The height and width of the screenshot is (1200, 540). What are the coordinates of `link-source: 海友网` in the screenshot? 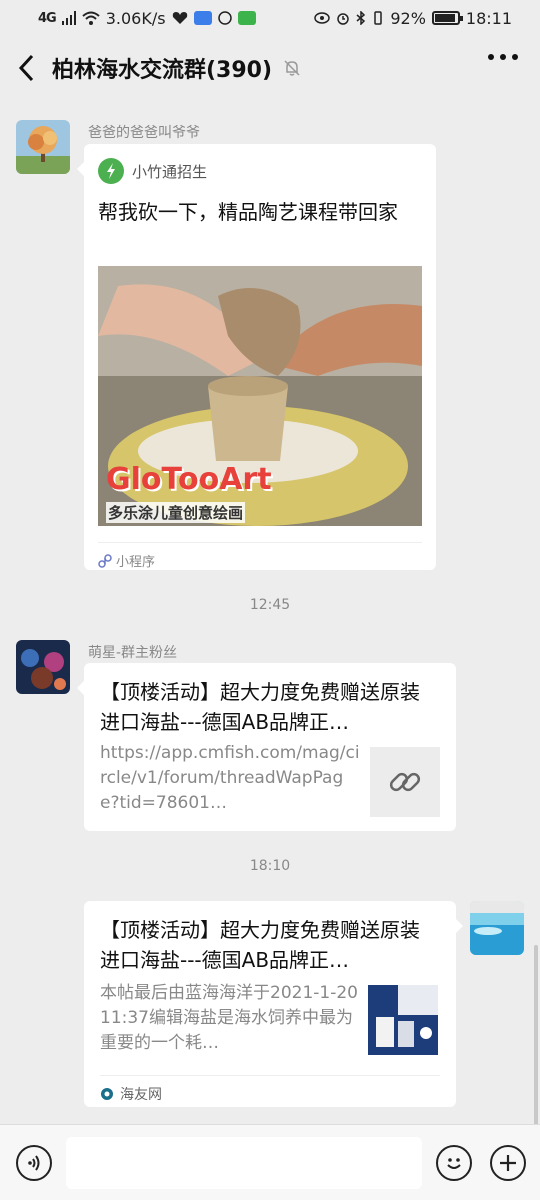 It's located at (270, 1089).